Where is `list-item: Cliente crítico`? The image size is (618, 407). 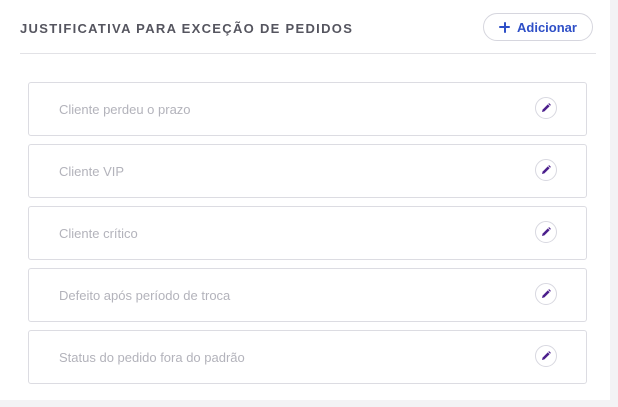
list-item: Cliente crítico is located at coordinates (307, 233).